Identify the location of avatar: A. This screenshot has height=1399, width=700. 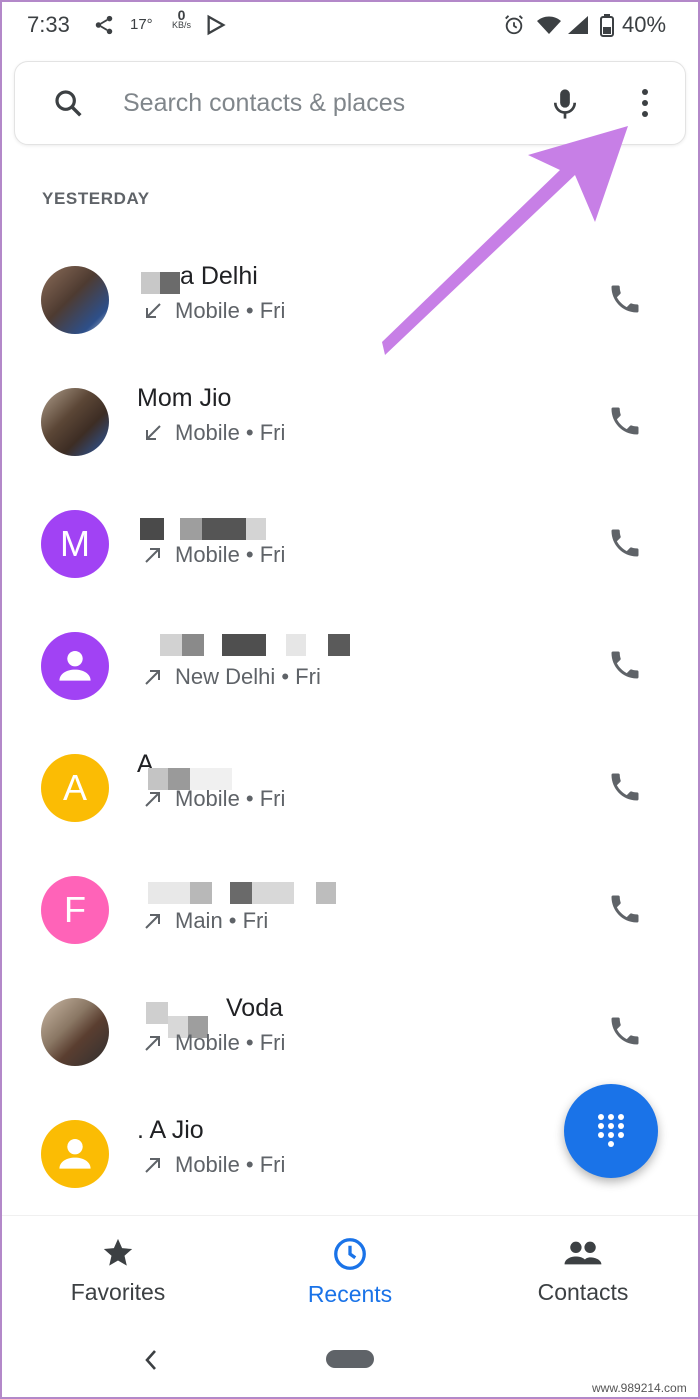
(75, 788).